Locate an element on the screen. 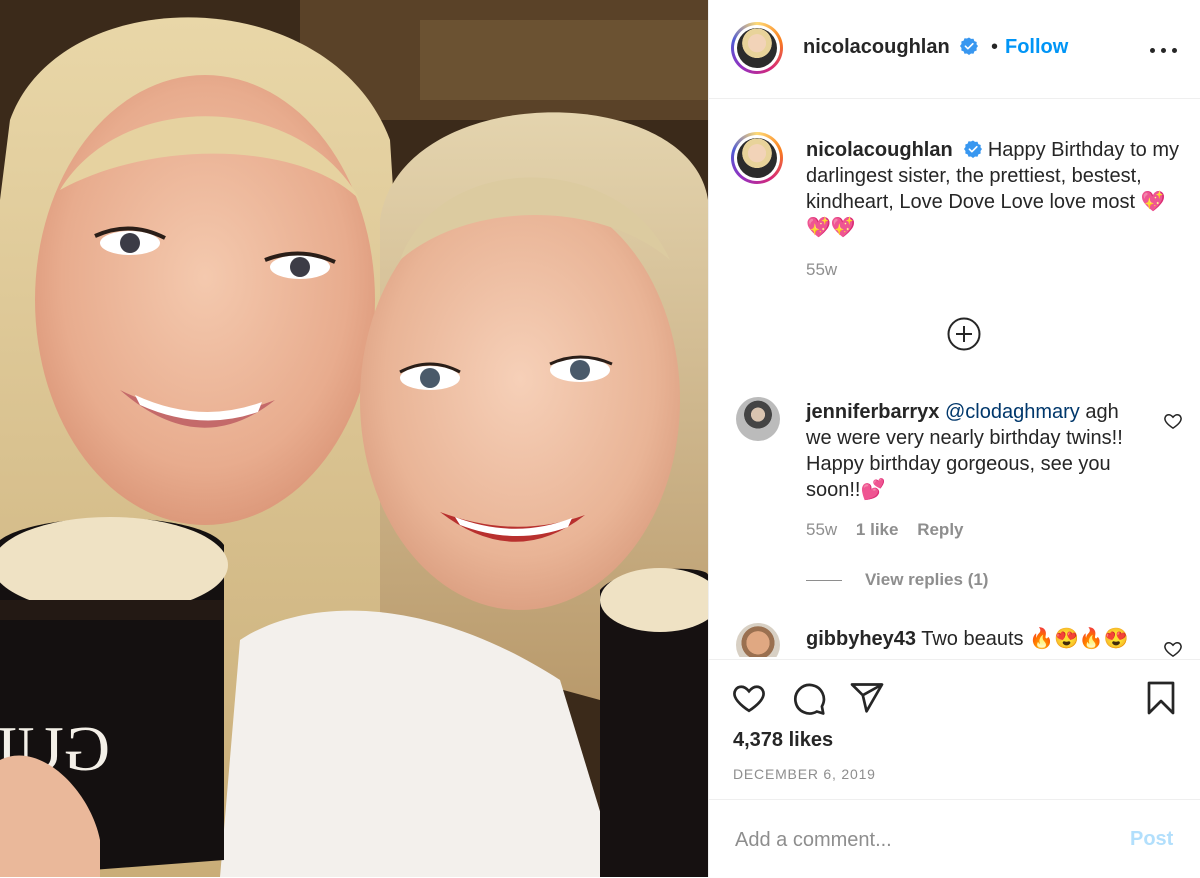 The width and height of the screenshot is (1200, 878). more-options-icon is located at coordinates (1164, 50).